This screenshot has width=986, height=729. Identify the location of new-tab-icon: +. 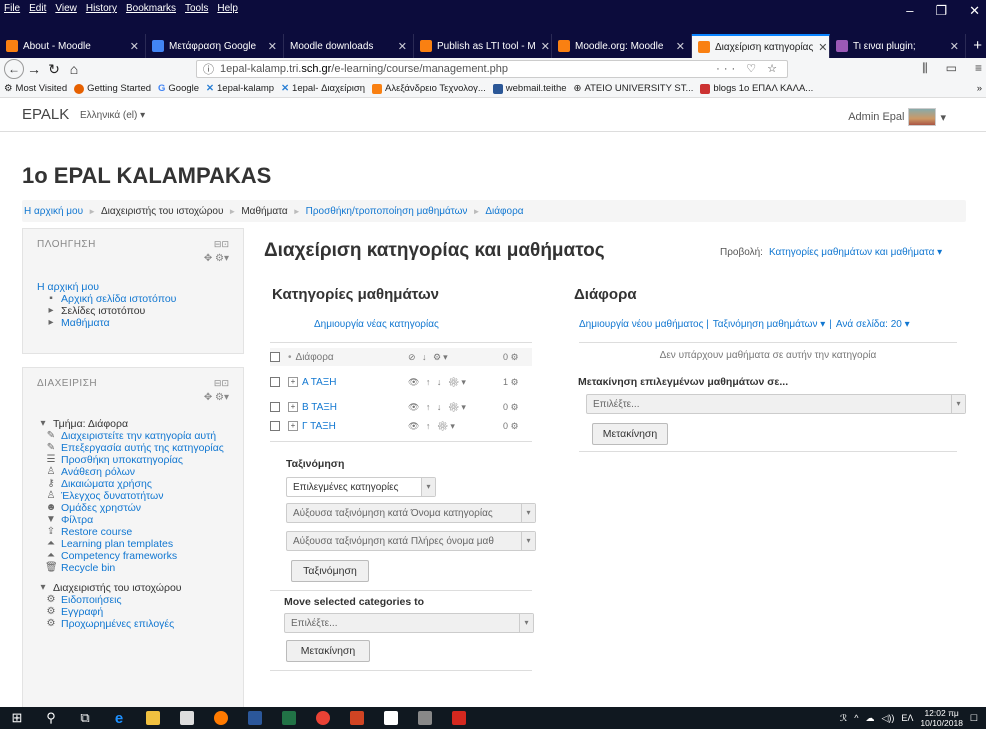
(977, 45).